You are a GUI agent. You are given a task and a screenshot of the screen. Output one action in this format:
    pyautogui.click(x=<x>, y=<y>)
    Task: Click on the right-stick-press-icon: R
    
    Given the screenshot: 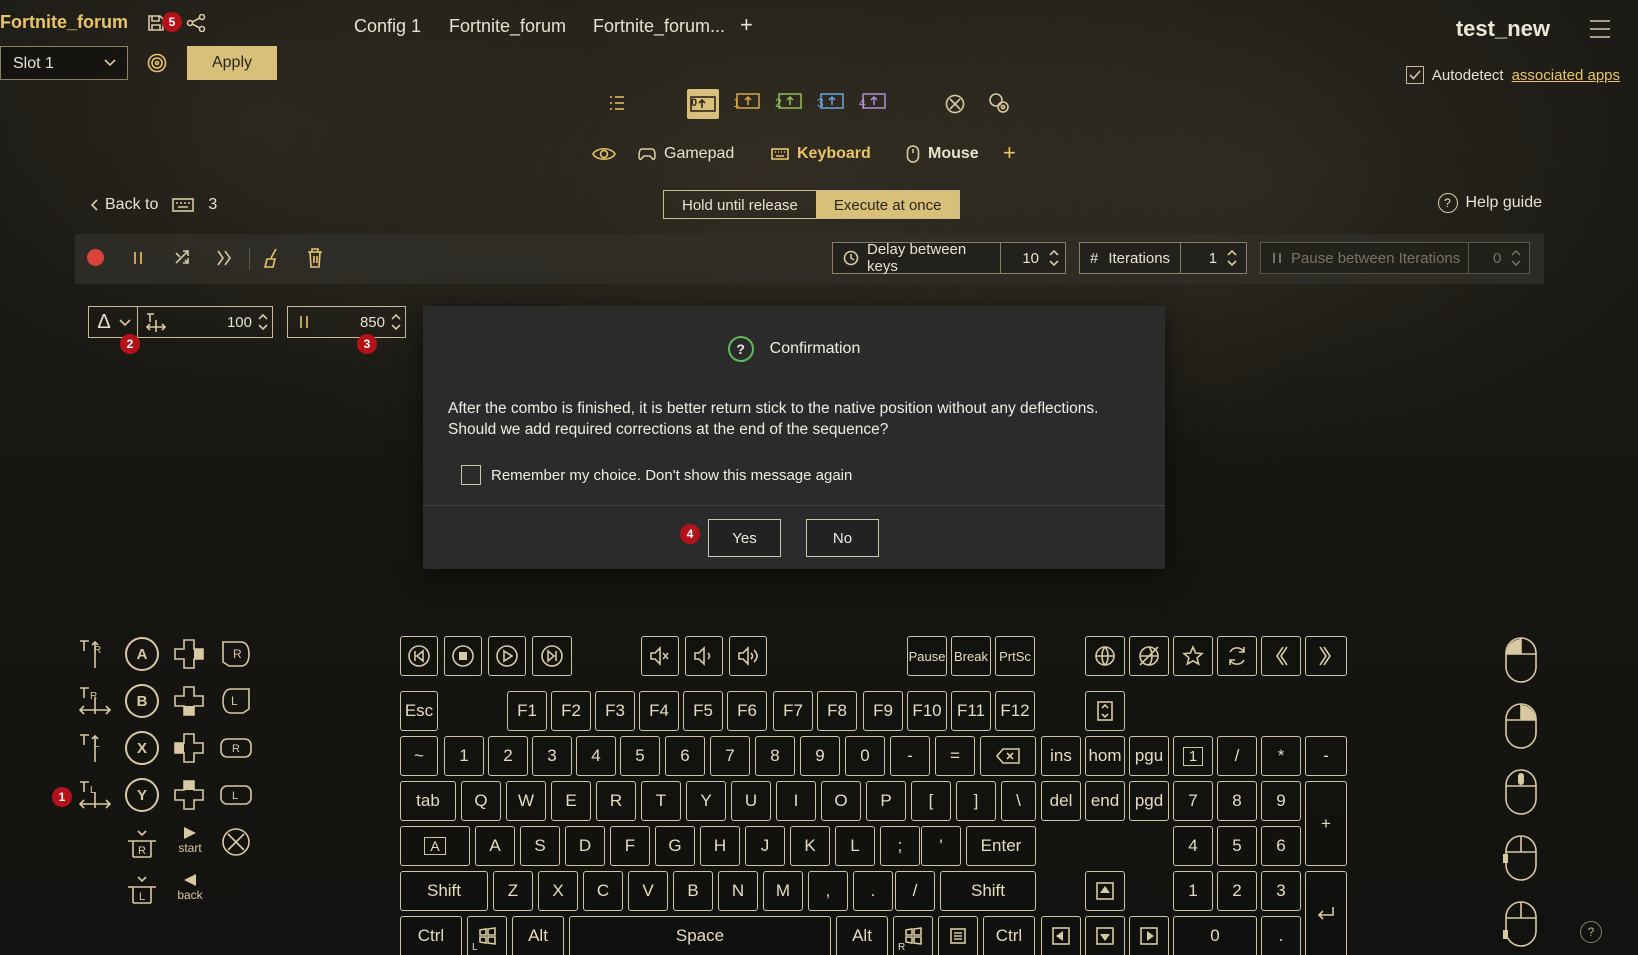 What is the action you would take?
    pyautogui.click(x=142, y=844)
    